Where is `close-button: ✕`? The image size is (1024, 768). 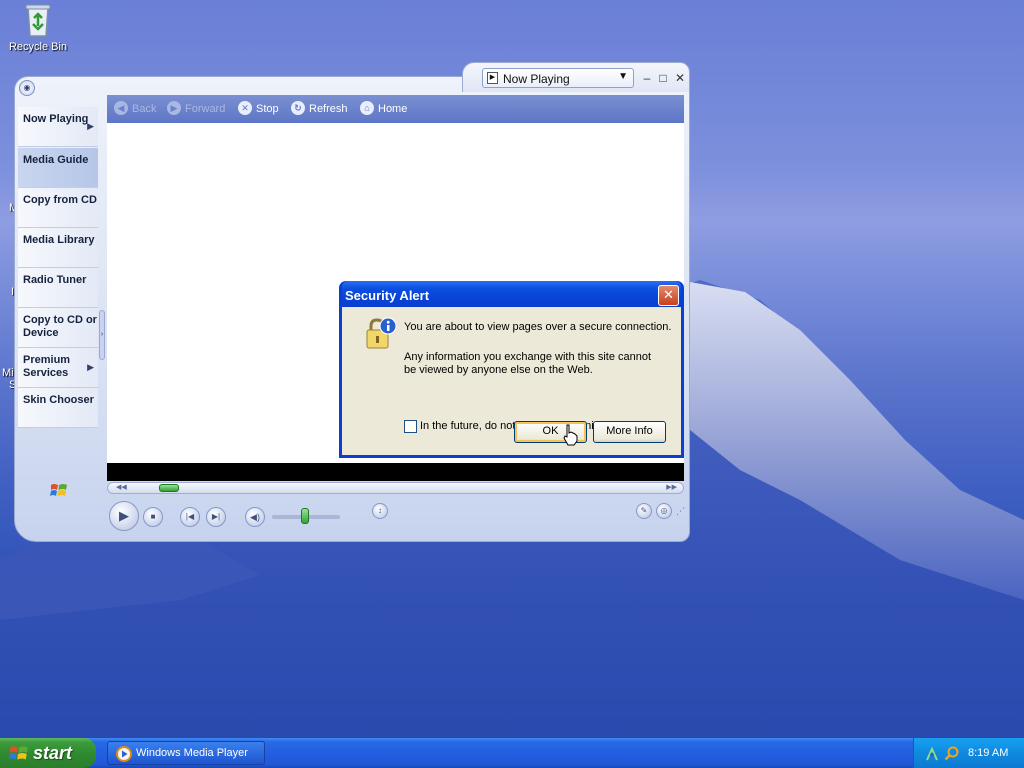 close-button: ✕ is located at coordinates (680, 79).